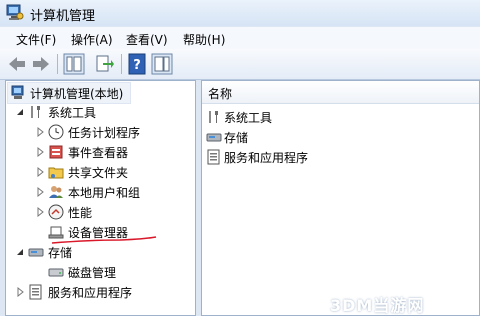 The image size is (480, 316). I want to click on watermark: 3DM当游网, so click(377, 305).